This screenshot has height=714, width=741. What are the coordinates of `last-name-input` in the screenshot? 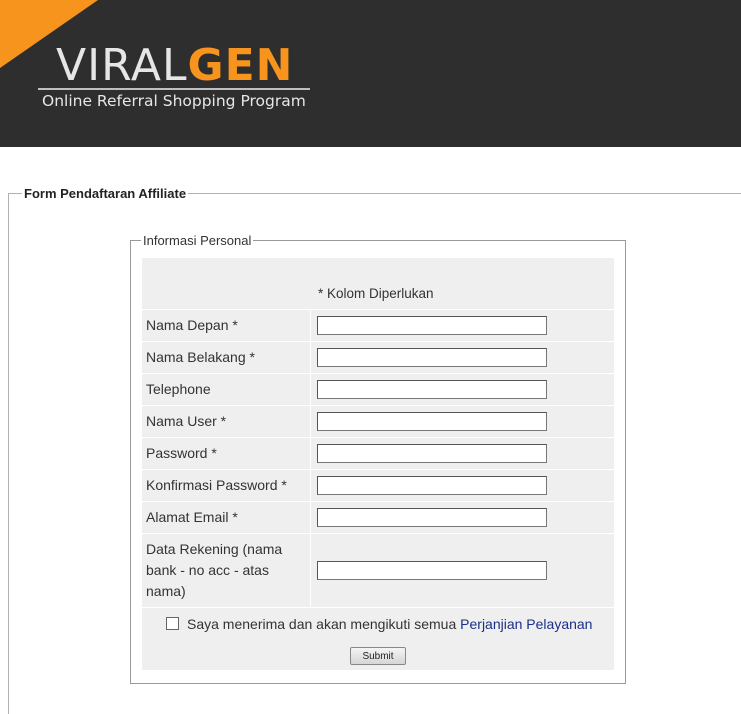 It's located at (432, 357).